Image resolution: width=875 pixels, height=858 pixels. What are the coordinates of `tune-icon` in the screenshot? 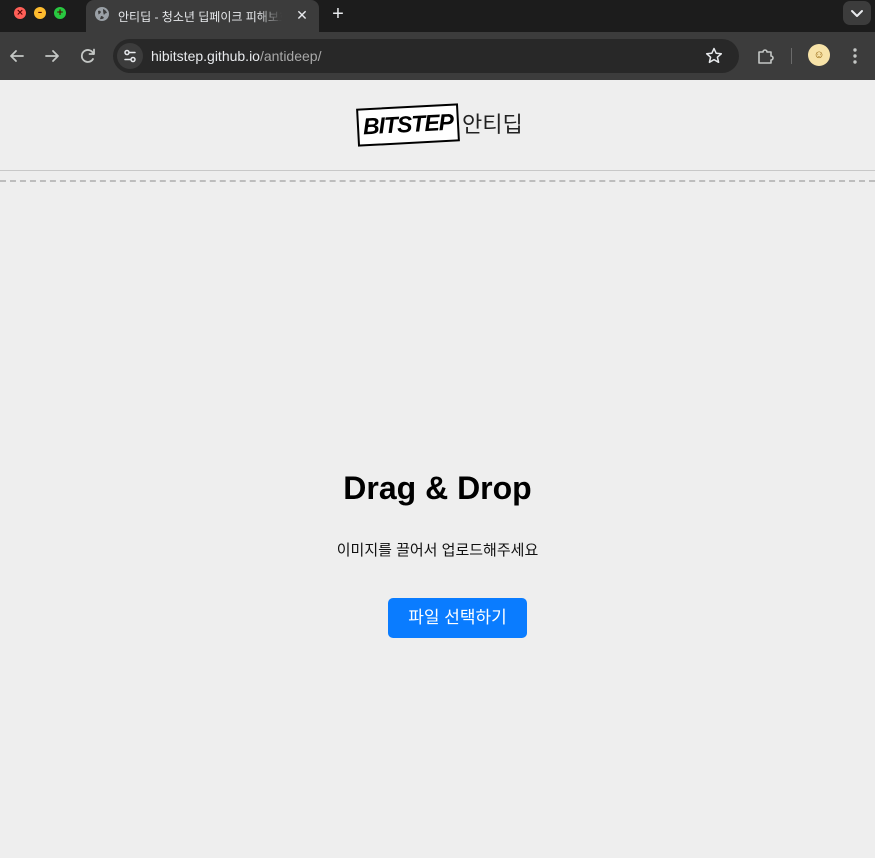 It's located at (130, 56).